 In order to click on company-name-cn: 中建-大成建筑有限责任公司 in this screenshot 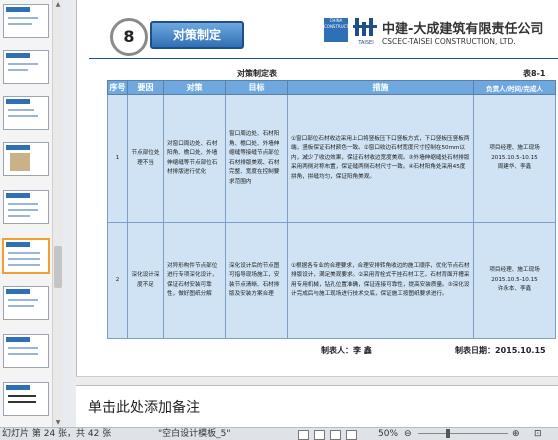, I will do `click(463, 29)`.